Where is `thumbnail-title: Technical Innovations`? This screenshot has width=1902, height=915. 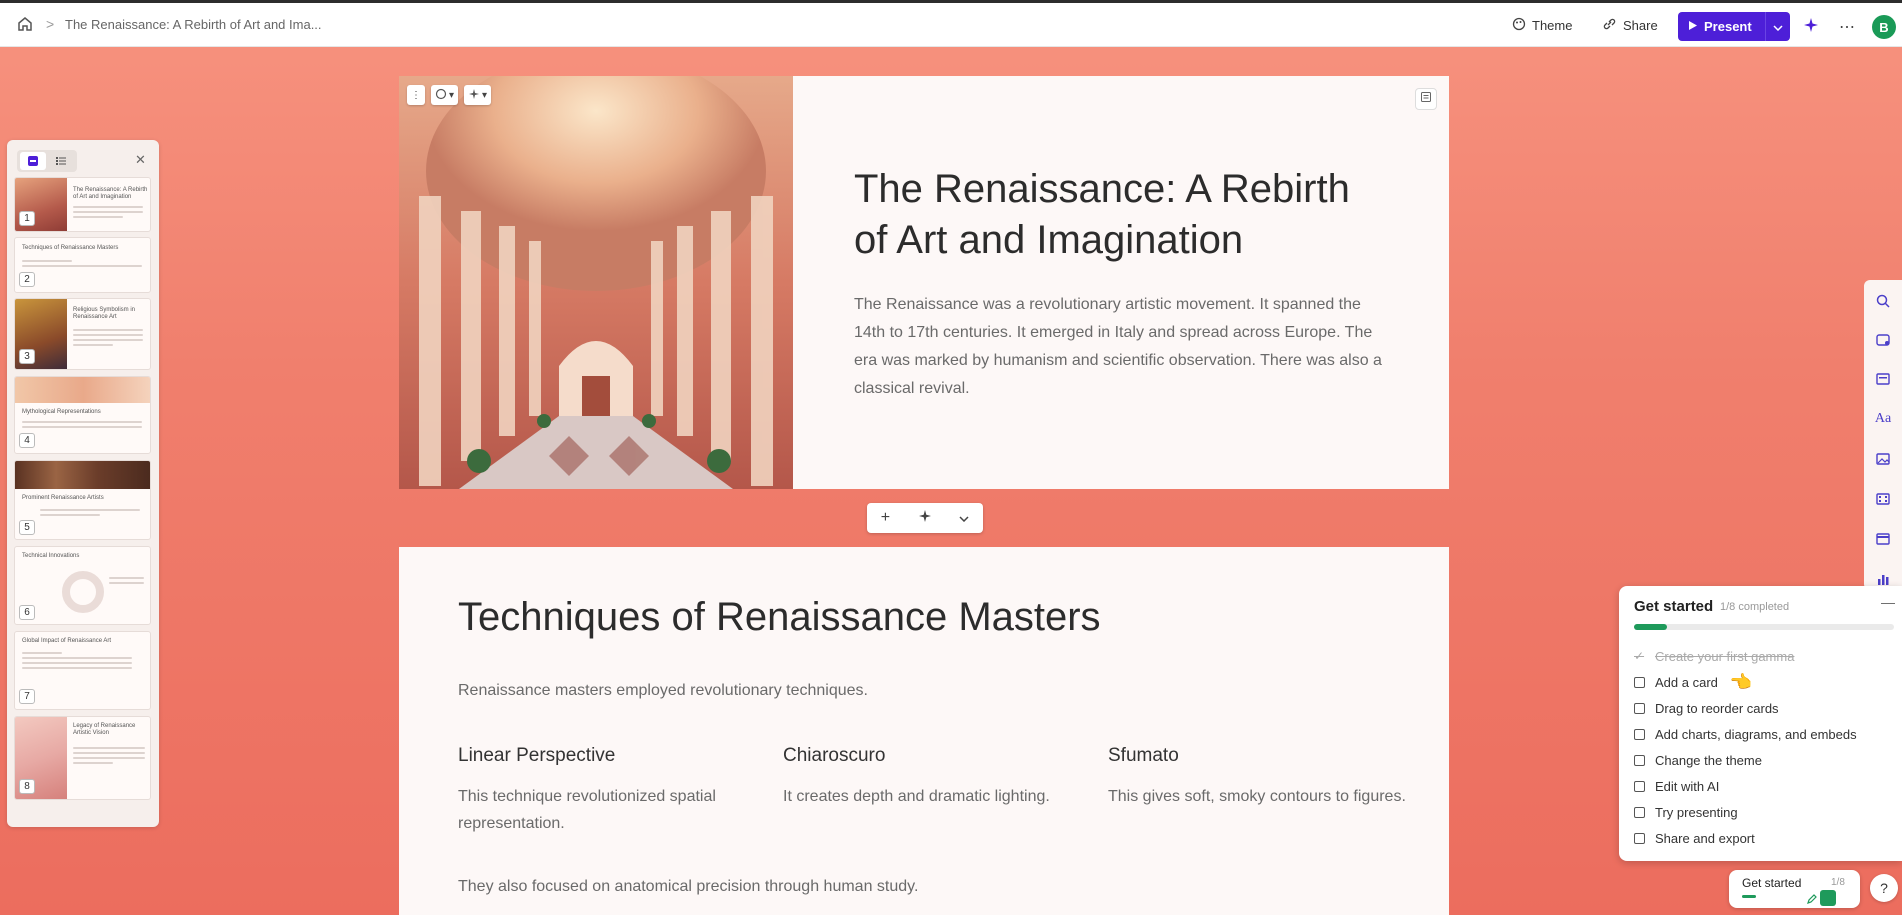
thumbnail-title: Technical Innovations is located at coordinates (51, 556).